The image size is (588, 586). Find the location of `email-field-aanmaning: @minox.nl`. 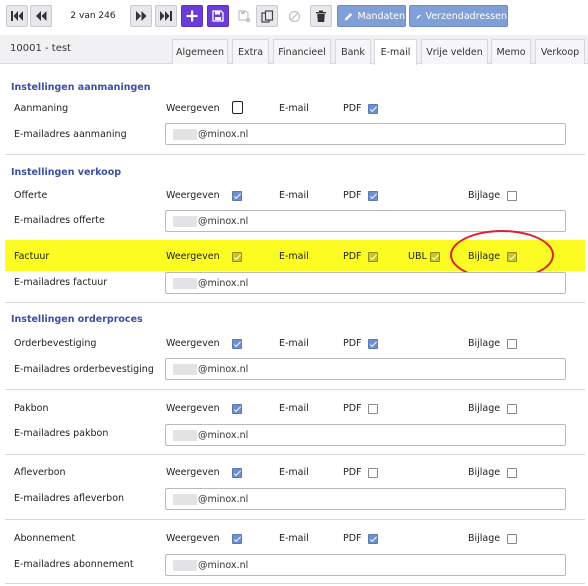

email-field-aanmaning: @minox.nl is located at coordinates (365, 134).